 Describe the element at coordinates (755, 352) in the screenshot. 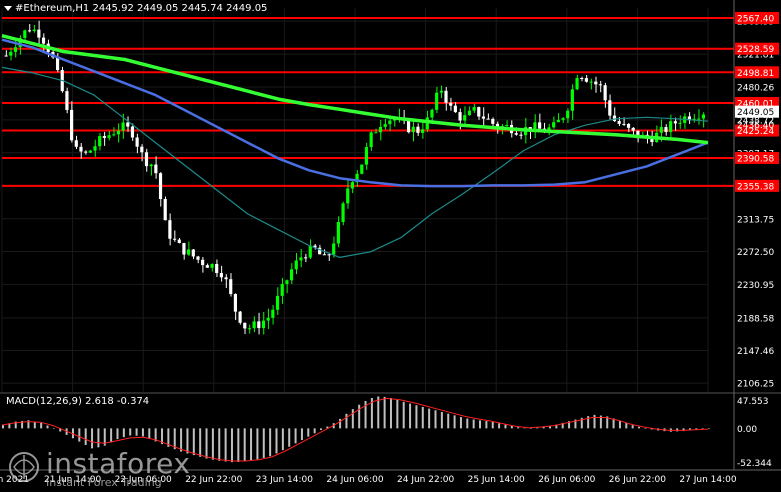

I see `price-tick-label: 2147.46` at that location.